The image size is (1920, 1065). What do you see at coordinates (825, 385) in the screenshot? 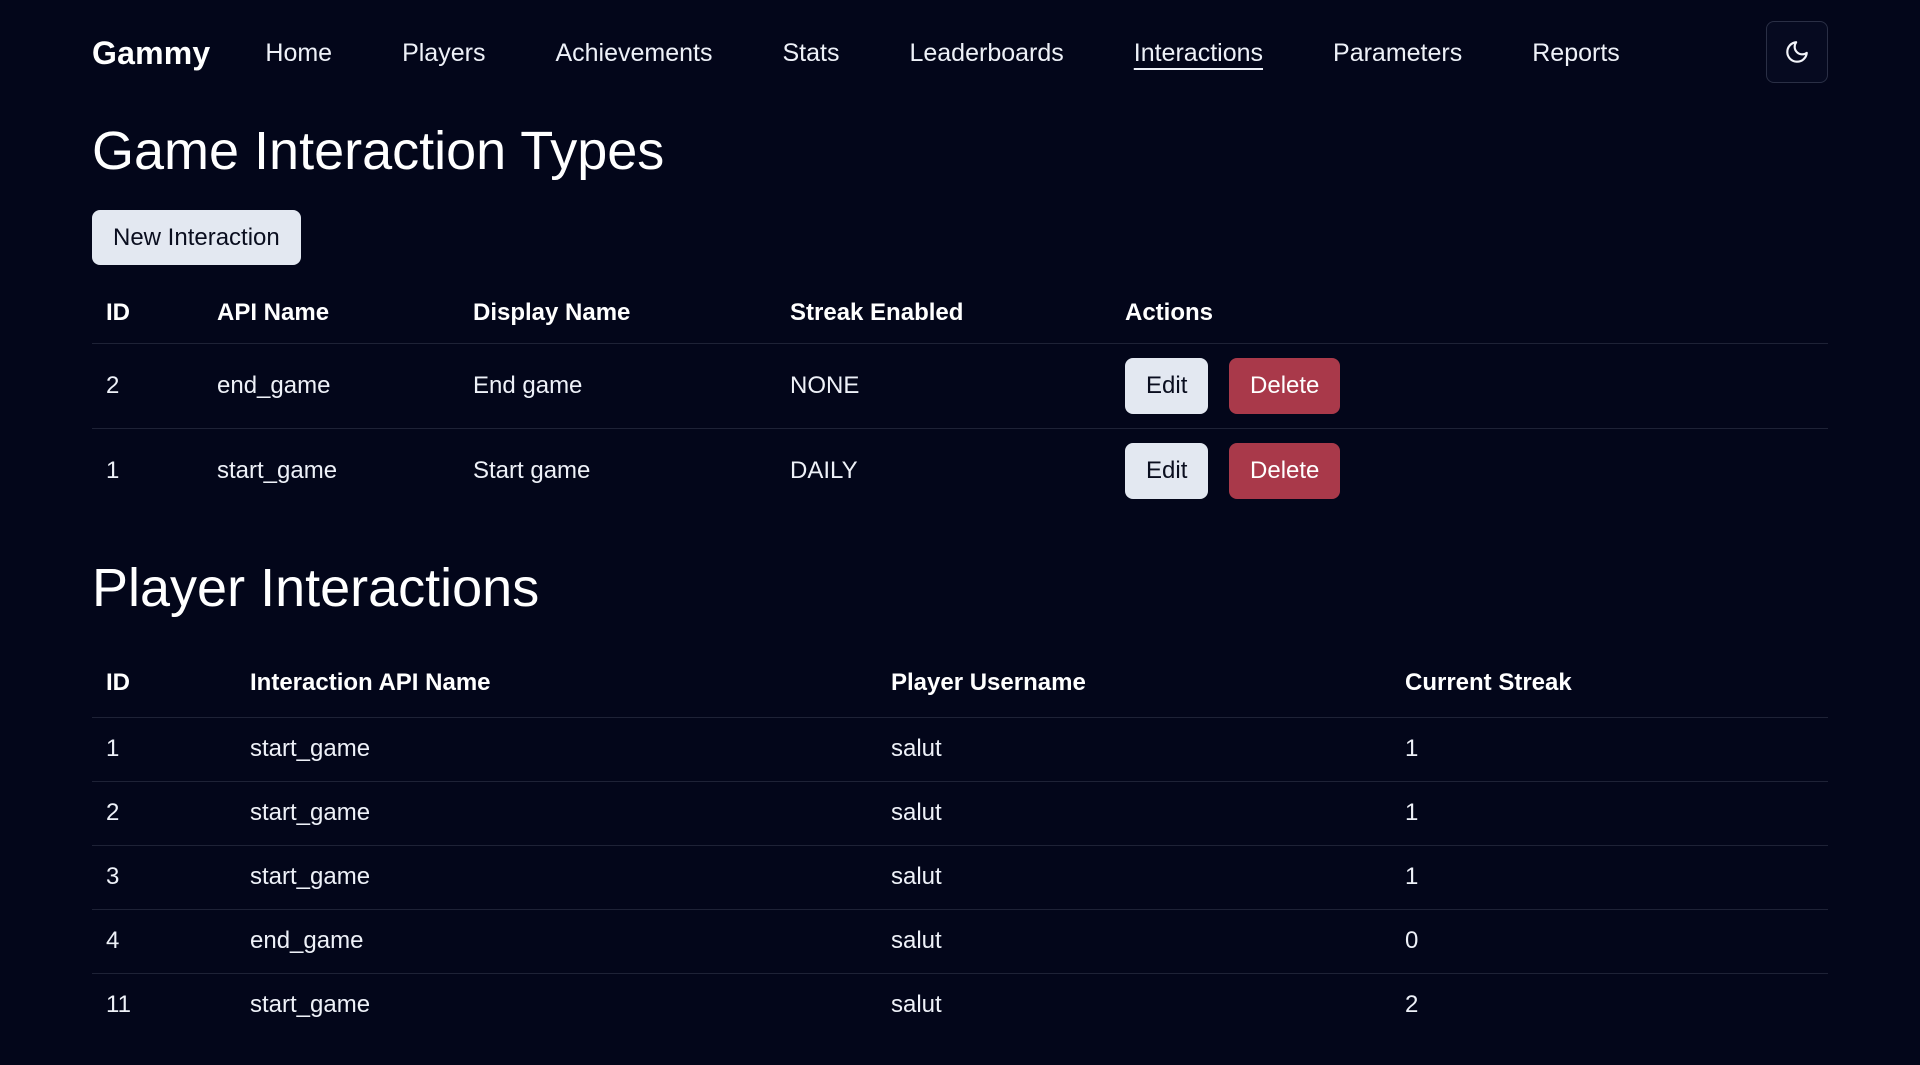
I see `cell-streak-enabled: NONE` at bounding box center [825, 385].